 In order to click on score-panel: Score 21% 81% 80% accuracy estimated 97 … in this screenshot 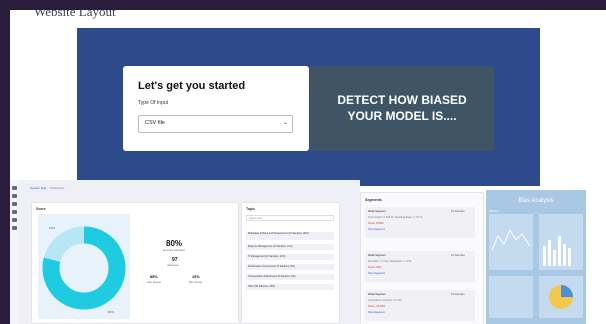, I will do `click(135, 263)`.